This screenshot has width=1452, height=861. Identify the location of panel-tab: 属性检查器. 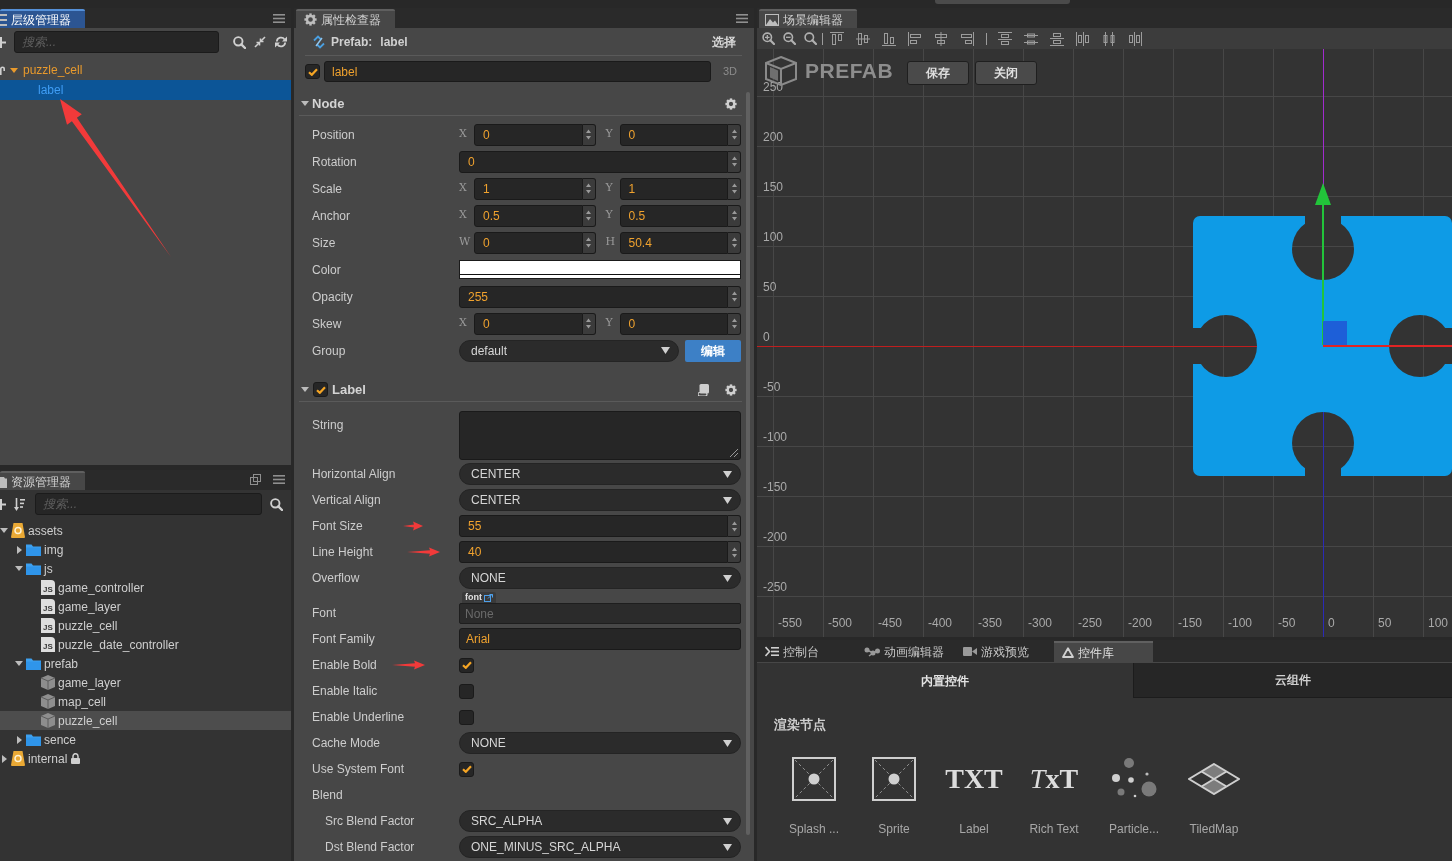
(345, 18).